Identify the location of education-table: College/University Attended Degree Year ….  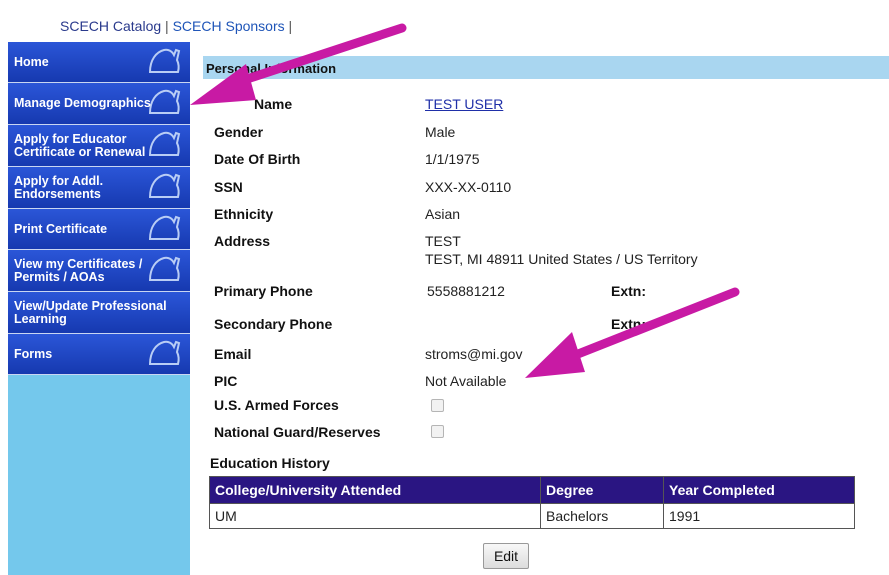
(532, 502).